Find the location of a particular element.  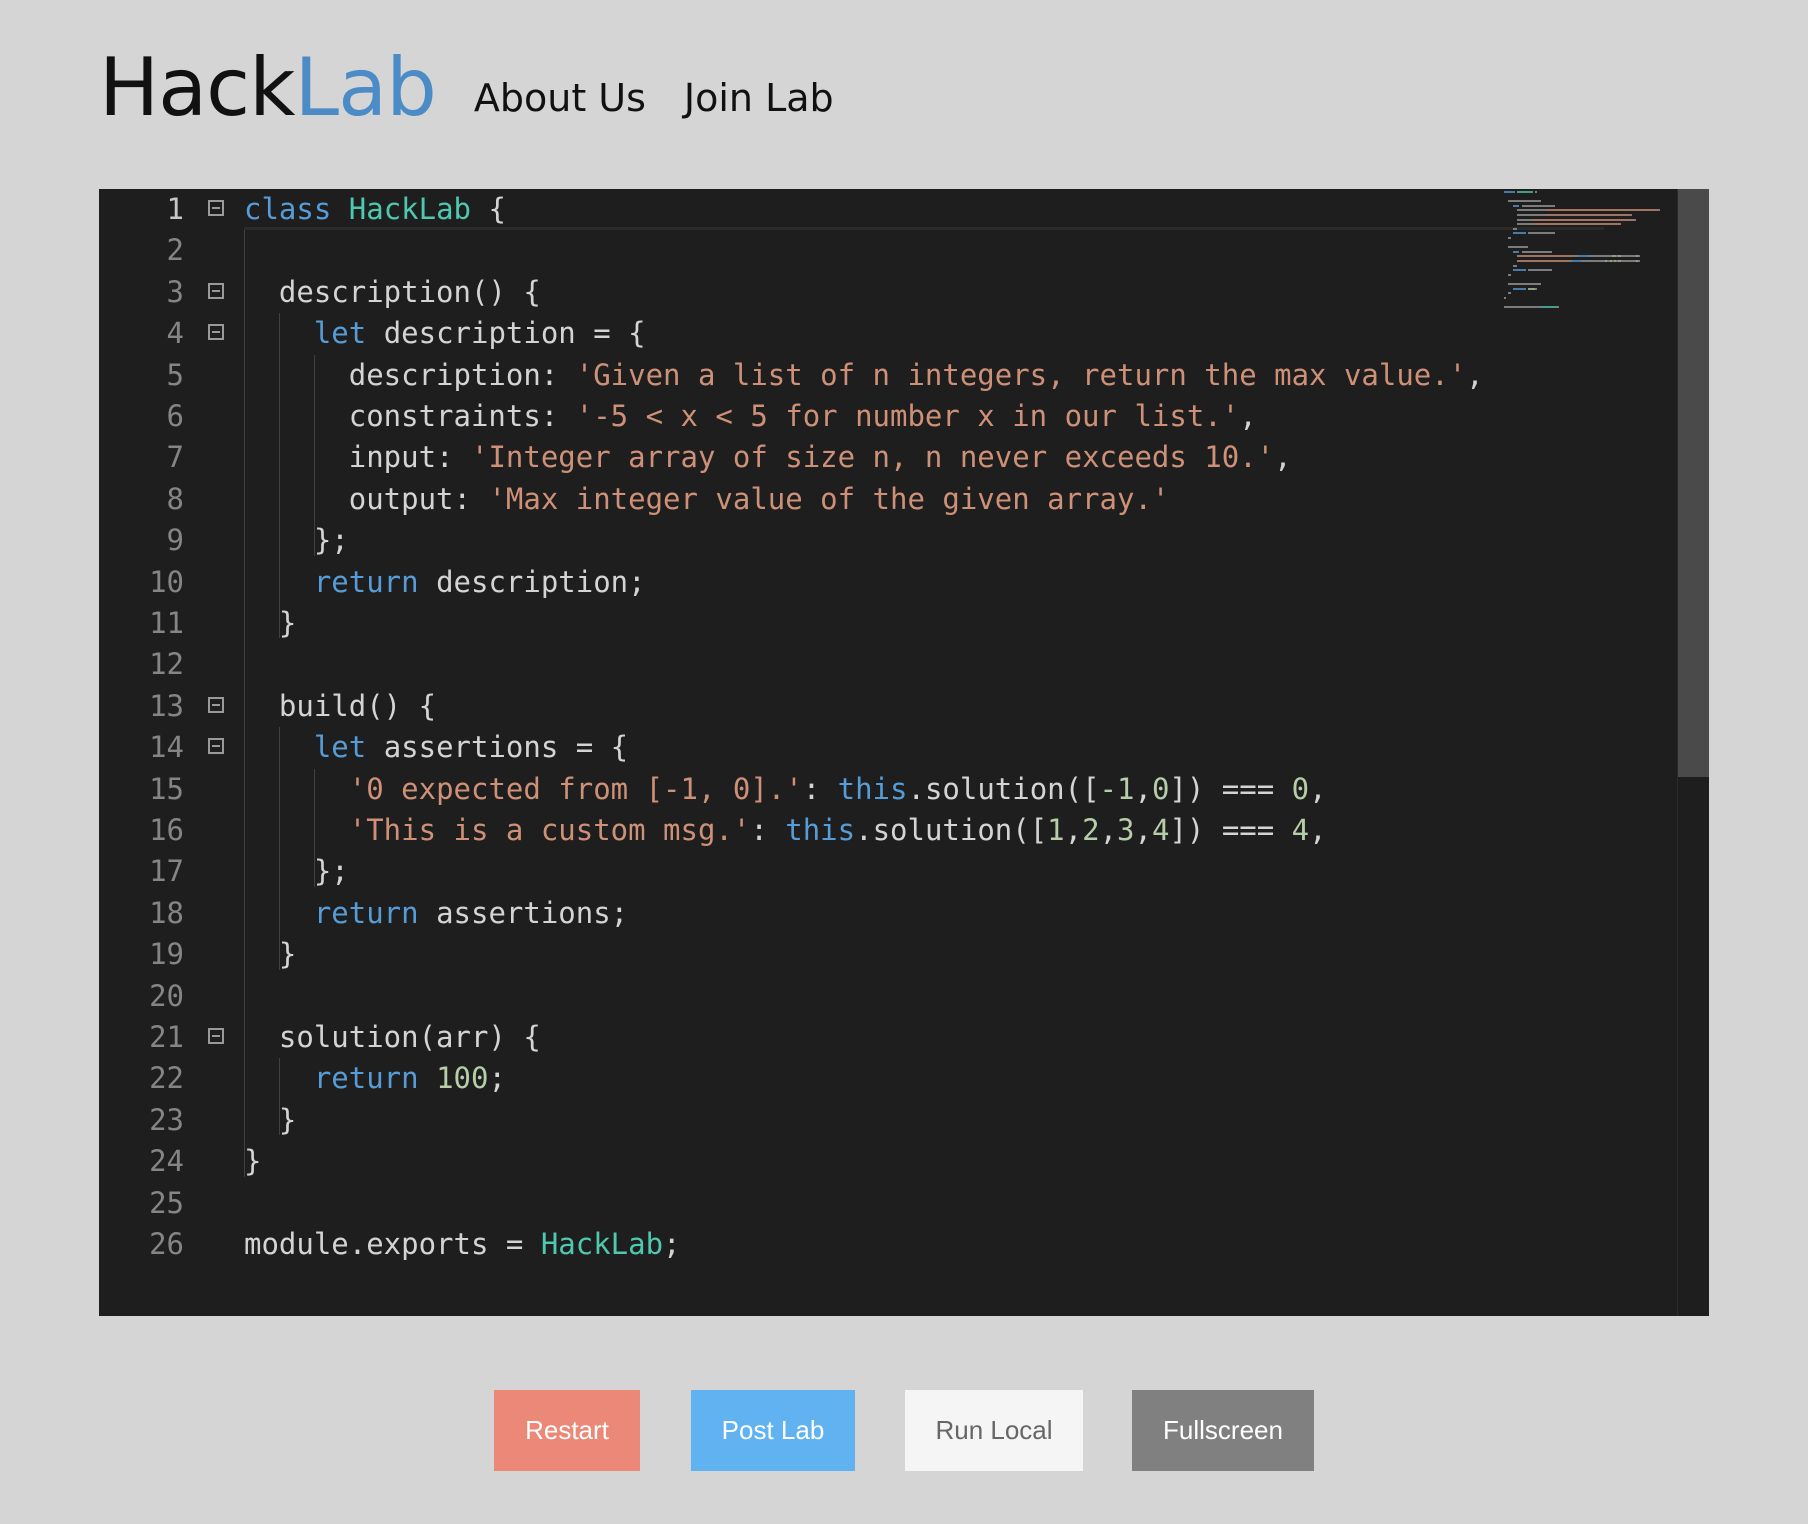

current-line-highlight is located at coordinates (924, 228).